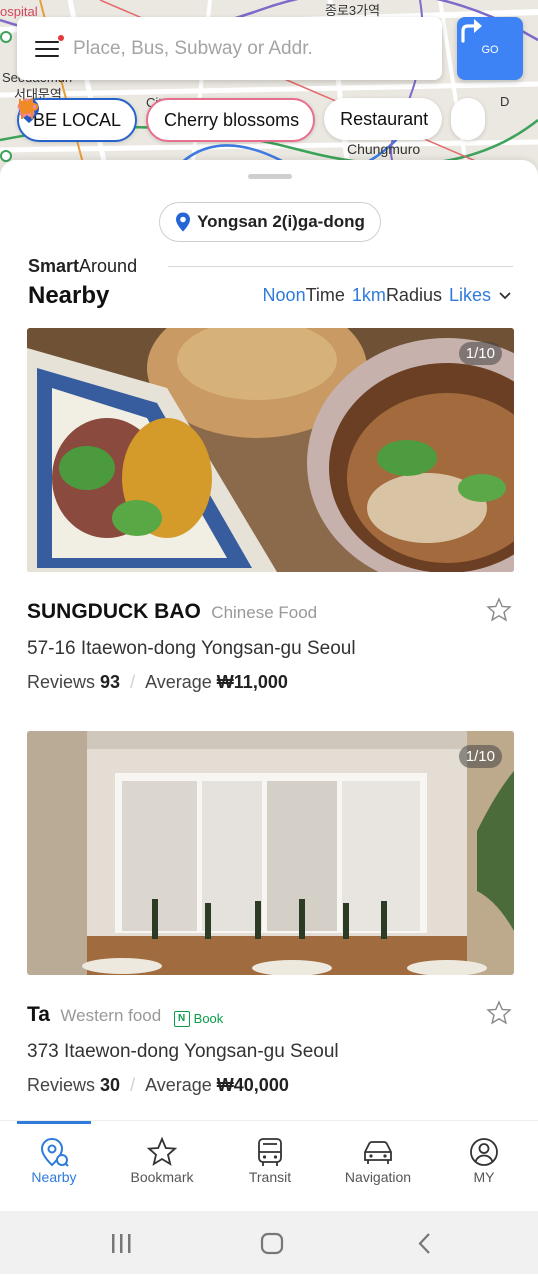 The width and height of the screenshot is (538, 1279). What do you see at coordinates (384, 118) in the screenshot?
I see `chip-label: Restaurant` at bounding box center [384, 118].